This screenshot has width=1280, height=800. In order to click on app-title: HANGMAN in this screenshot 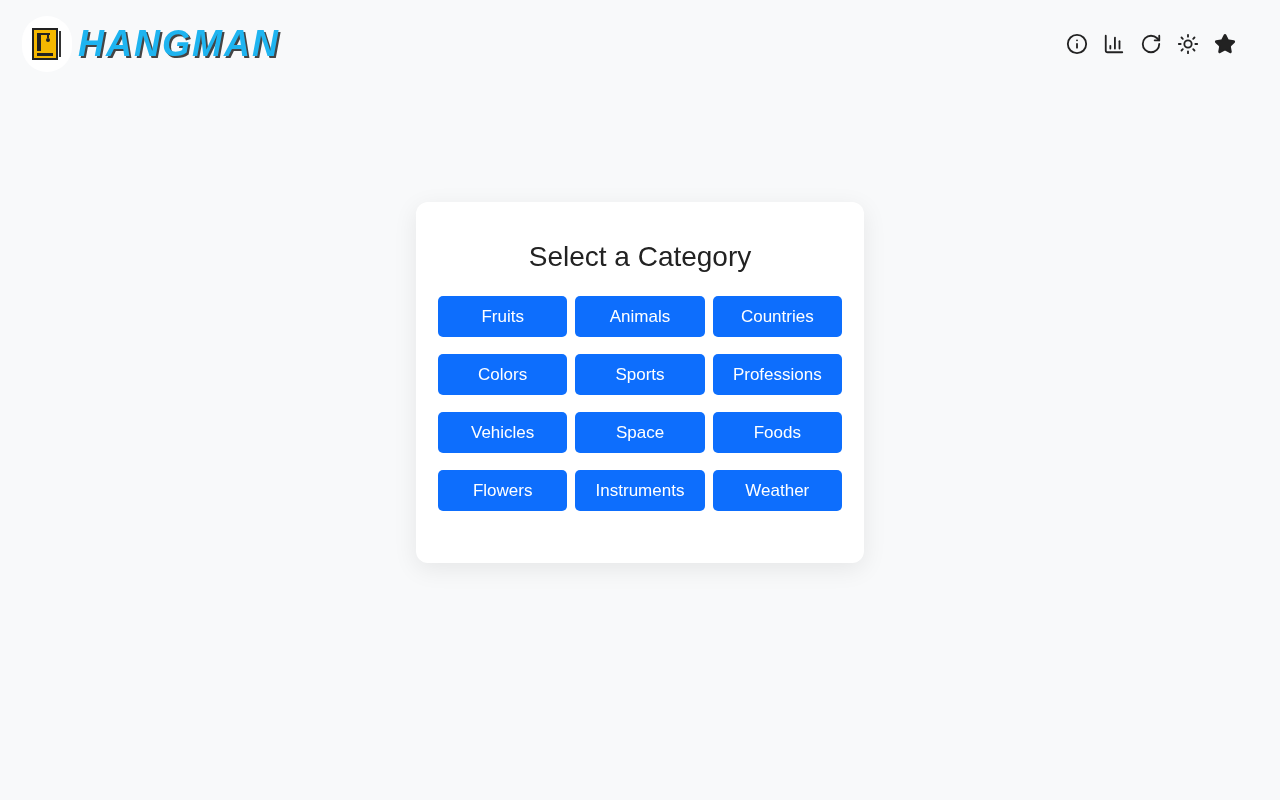, I will do `click(179, 44)`.